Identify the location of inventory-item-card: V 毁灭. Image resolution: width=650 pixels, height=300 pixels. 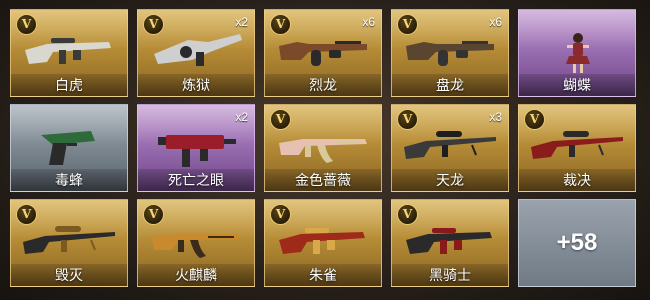
(69, 243).